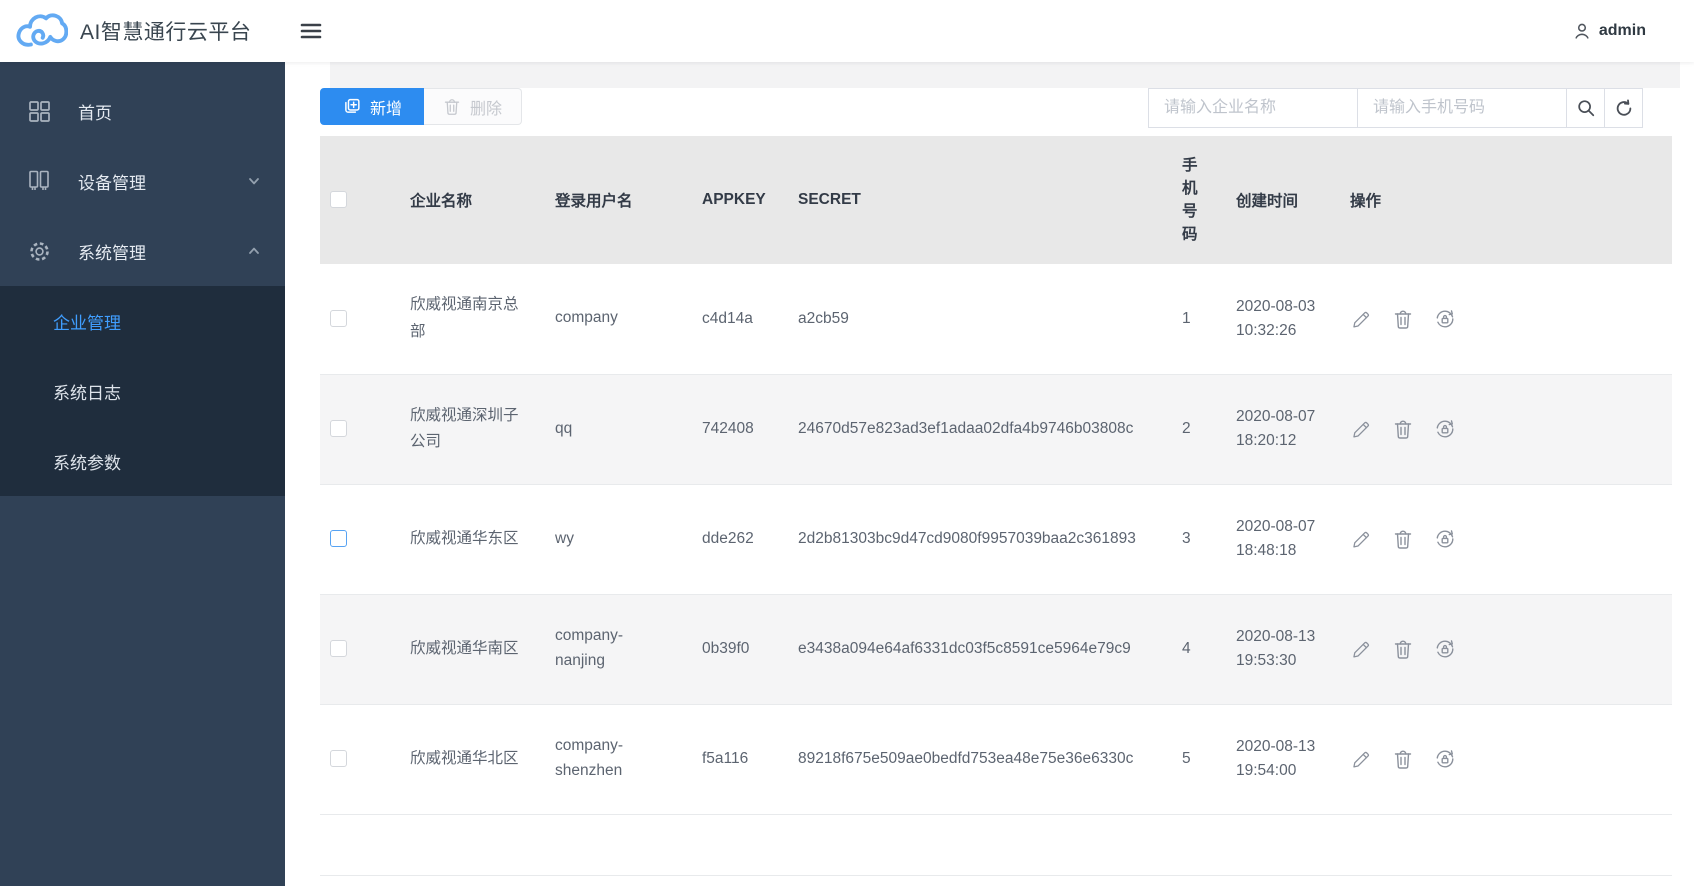 The height and width of the screenshot is (886, 1694). I want to click on submenu-item-label: 系统参数, so click(87, 463).